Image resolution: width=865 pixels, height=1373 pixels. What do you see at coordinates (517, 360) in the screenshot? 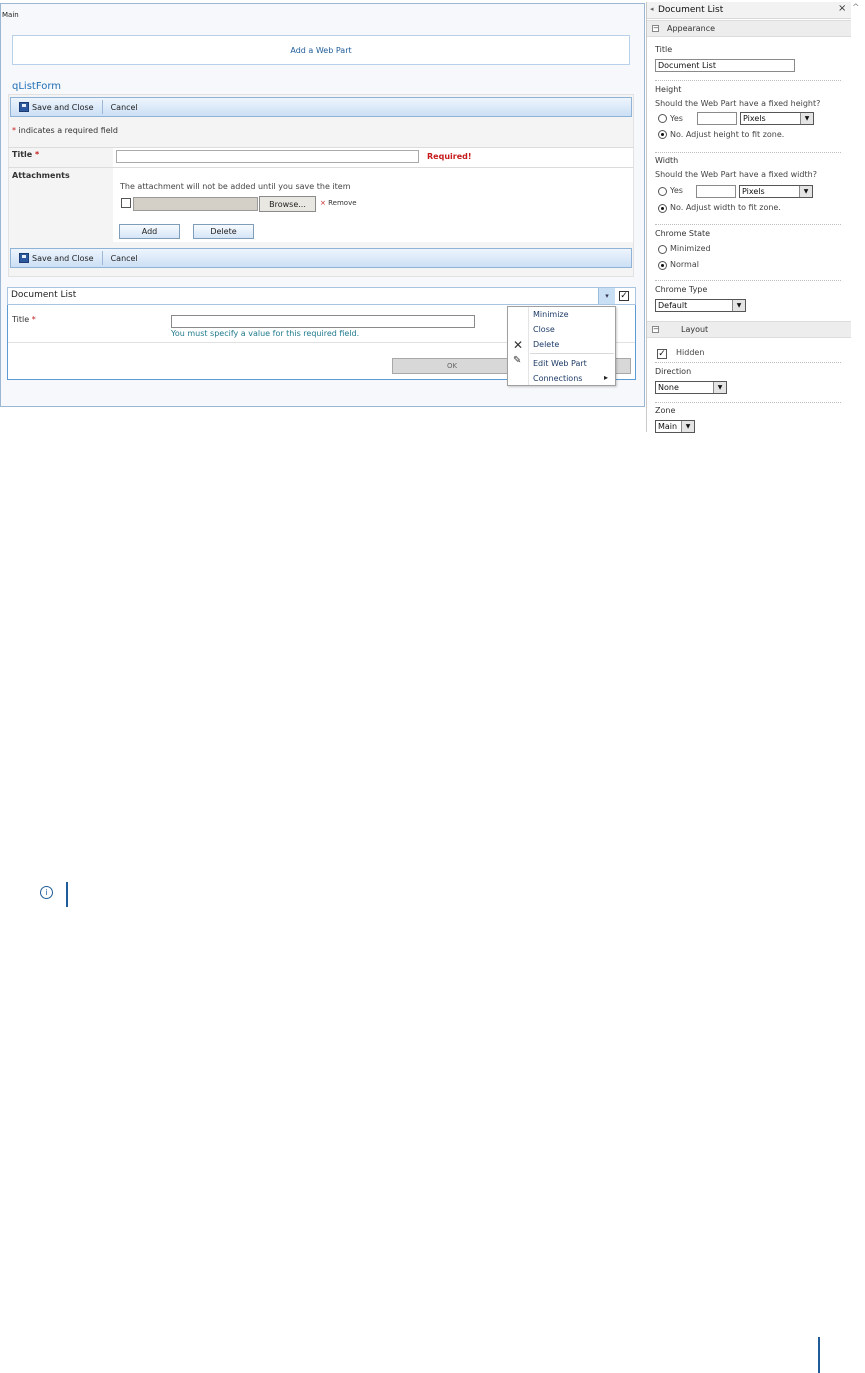
I see `edit-pencil-icon: ✎` at bounding box center [517, 360].